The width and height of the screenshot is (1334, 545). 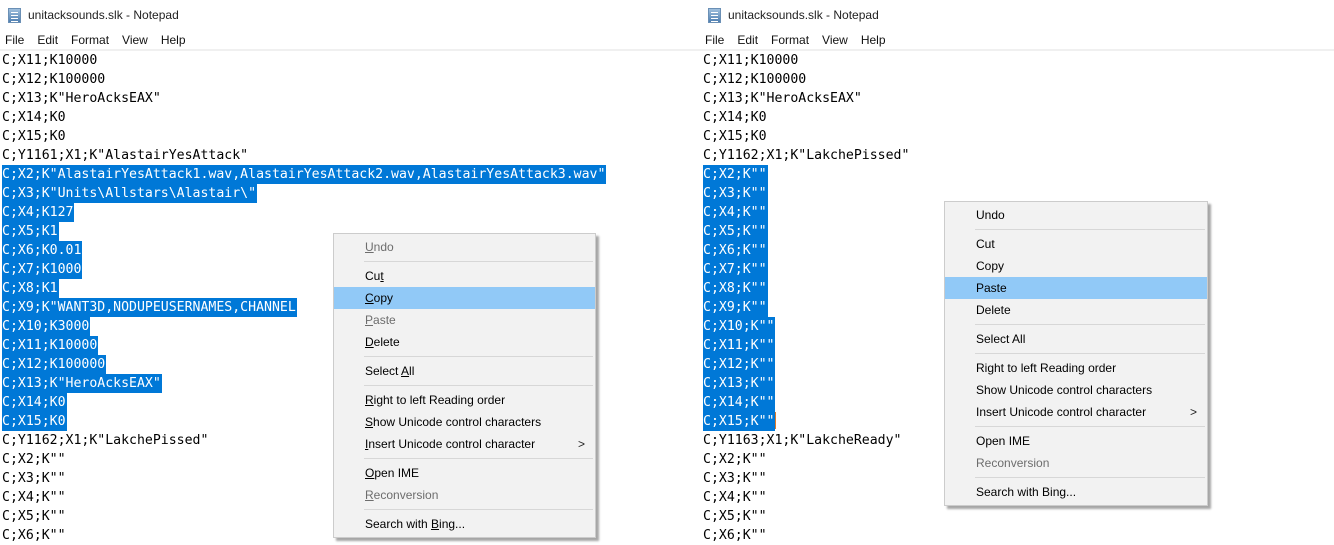 I want to click on line-text: C;X2;K"", so click(x=735, y=174).